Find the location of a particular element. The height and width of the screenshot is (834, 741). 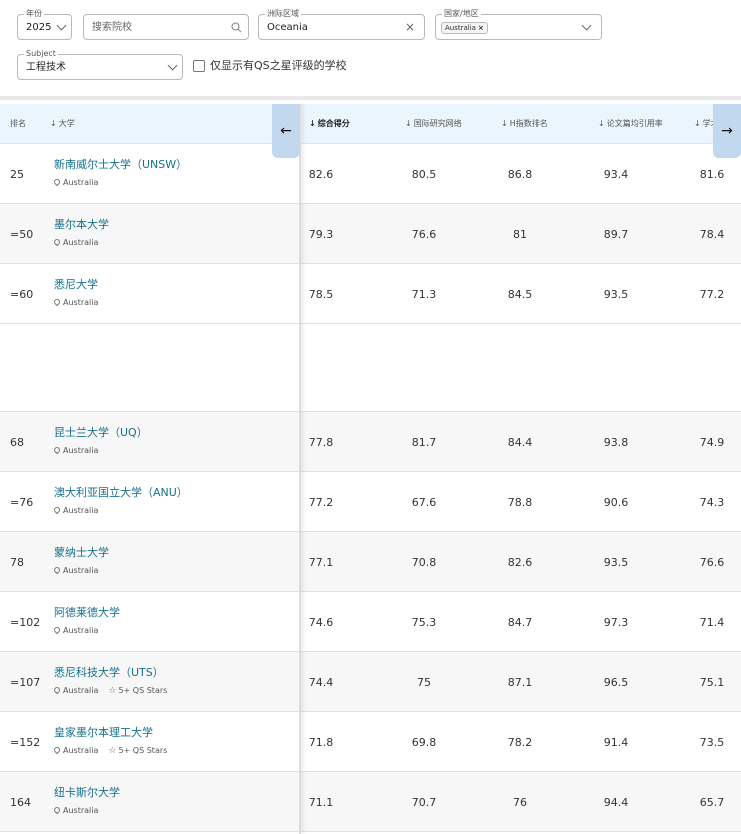

subject-value: 工程技术 is located at coordinates (46, 67).